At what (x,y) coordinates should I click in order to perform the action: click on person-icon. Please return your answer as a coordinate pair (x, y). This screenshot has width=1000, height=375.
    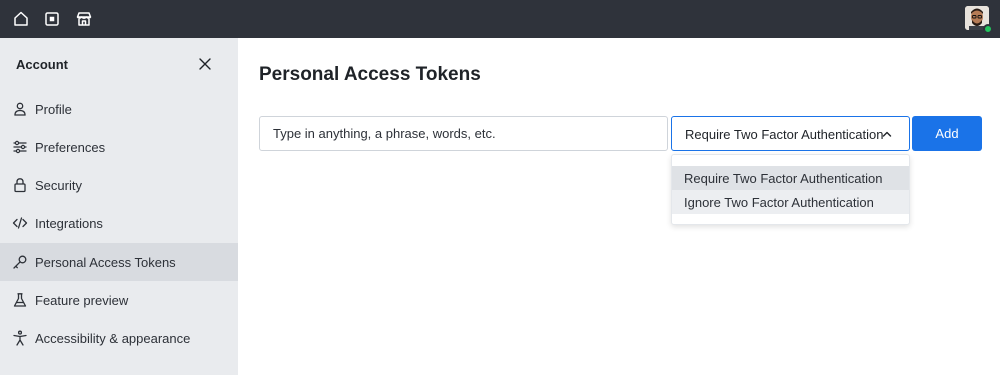
    Looking at the image, I should click on (20, 109).